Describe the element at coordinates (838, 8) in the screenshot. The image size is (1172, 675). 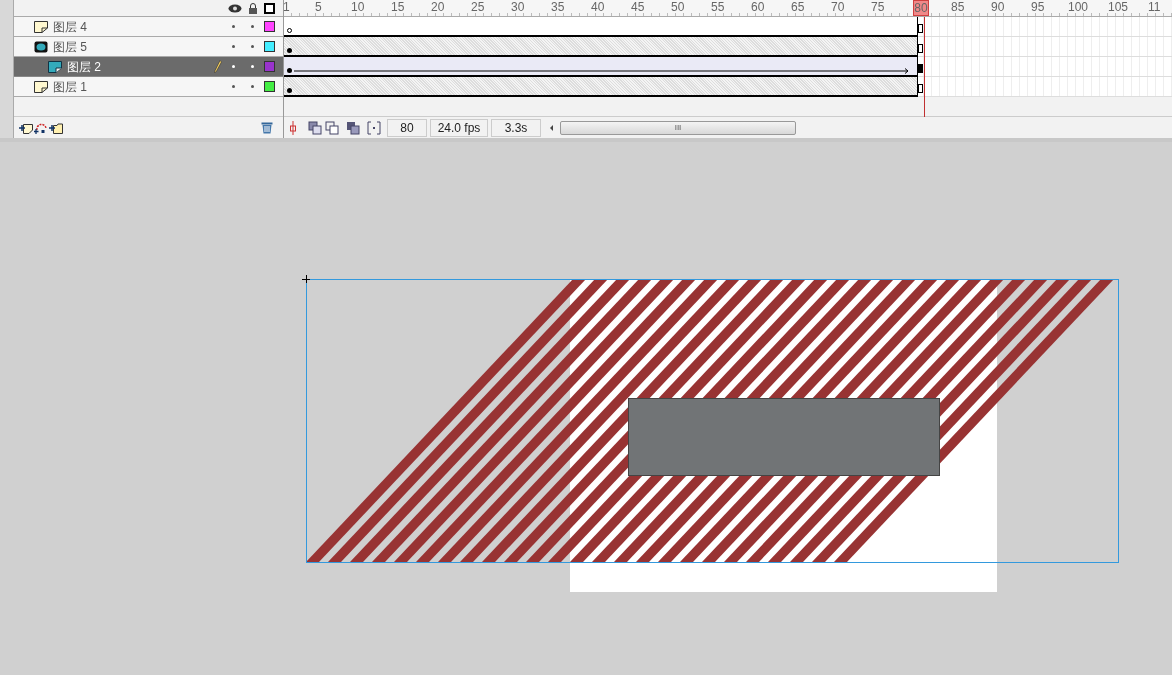
I see `frame-number: 70` at that location.